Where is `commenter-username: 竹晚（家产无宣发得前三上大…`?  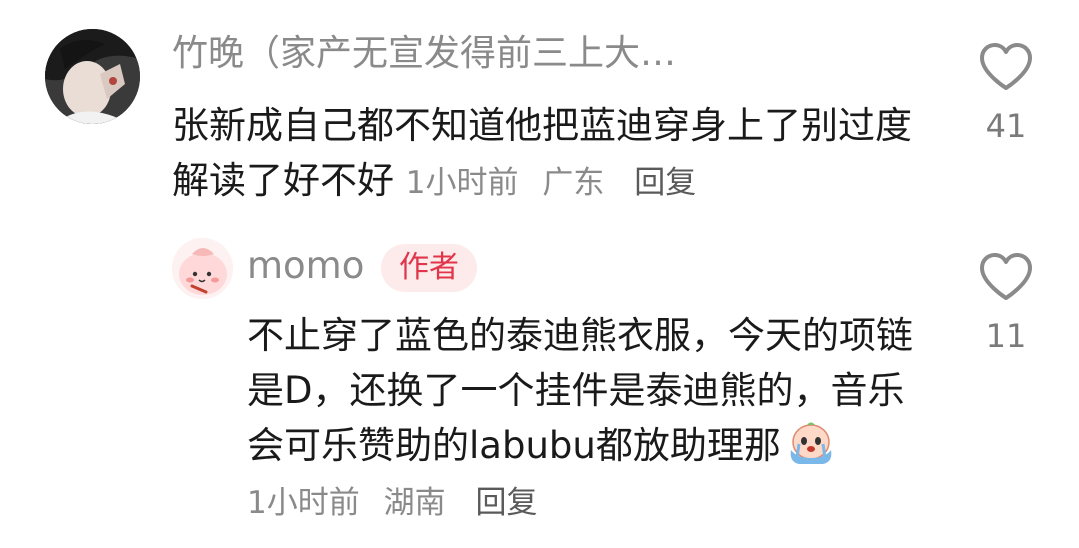
commenter-username: 竹晚（家产无宣发得前三上大… is located at coordinates (424, 54).